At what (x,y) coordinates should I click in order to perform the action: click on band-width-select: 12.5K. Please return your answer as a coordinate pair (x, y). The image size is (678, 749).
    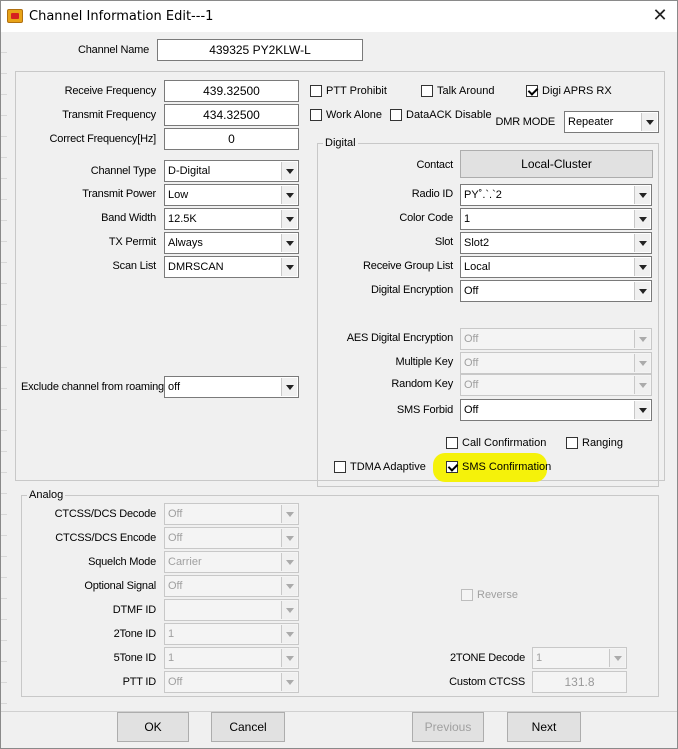
    Looking at the image, I should click on (231, 219).